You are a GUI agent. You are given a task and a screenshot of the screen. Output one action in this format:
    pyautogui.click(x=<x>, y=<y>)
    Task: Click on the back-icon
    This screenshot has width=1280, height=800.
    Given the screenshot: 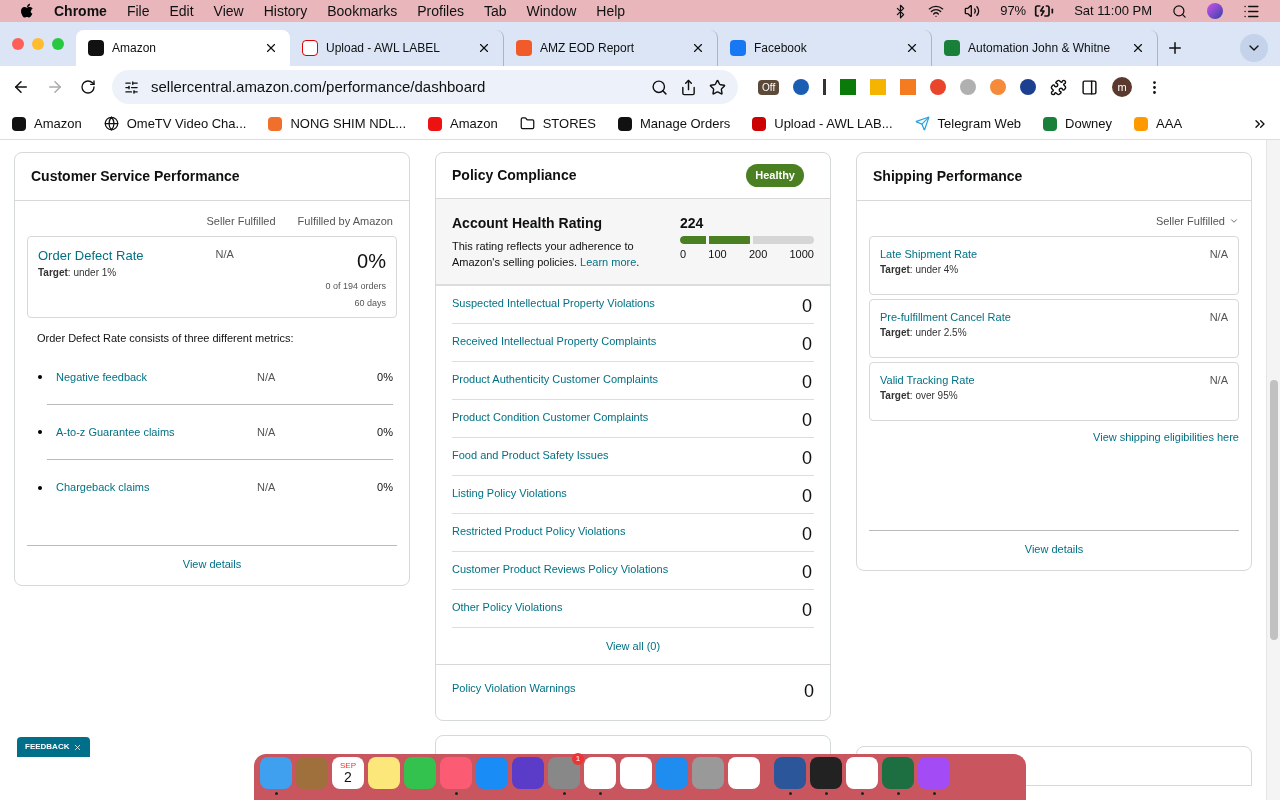 What is the action you would take?
    pyautogui.click(x=21, y=87)
    